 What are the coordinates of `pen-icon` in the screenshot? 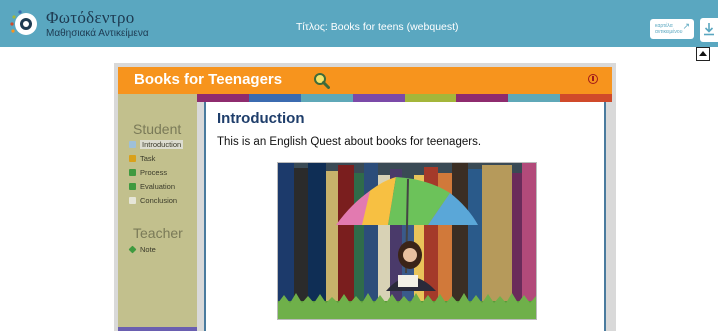 It's located at (132, 200).